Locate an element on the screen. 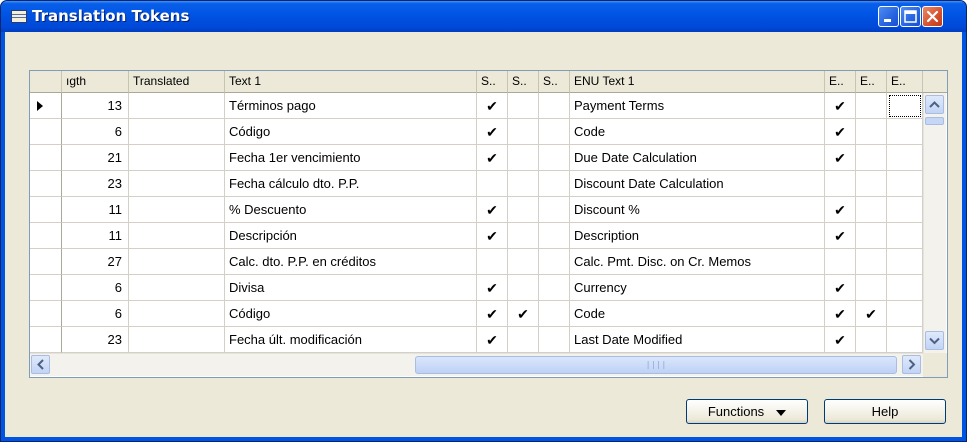 The image size is (967, 442). text-1-cell: Código is located at coordinates (351, 314).